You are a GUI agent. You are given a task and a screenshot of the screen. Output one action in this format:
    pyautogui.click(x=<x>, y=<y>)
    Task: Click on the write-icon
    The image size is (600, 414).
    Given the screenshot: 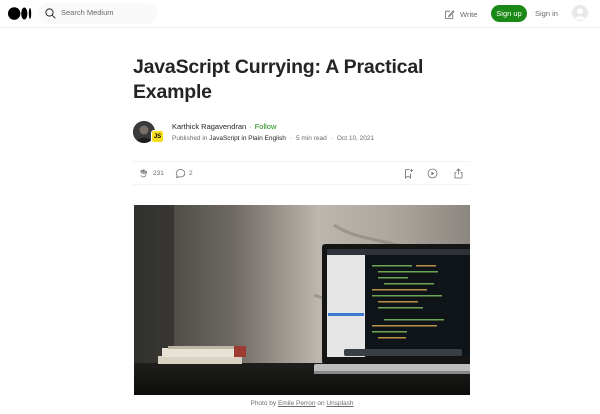 What is the action you would take?
    pyautogui.click(x=450, y=14)
    